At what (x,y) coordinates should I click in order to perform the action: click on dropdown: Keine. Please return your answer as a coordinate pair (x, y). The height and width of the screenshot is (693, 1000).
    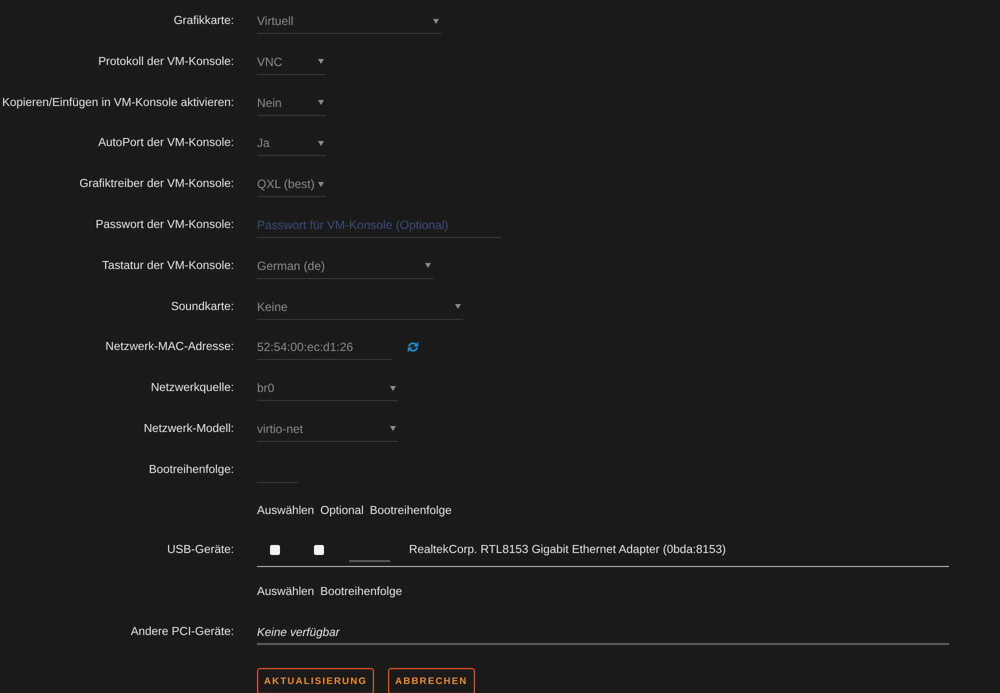
    Looking at the image, I should click on (360, 303).